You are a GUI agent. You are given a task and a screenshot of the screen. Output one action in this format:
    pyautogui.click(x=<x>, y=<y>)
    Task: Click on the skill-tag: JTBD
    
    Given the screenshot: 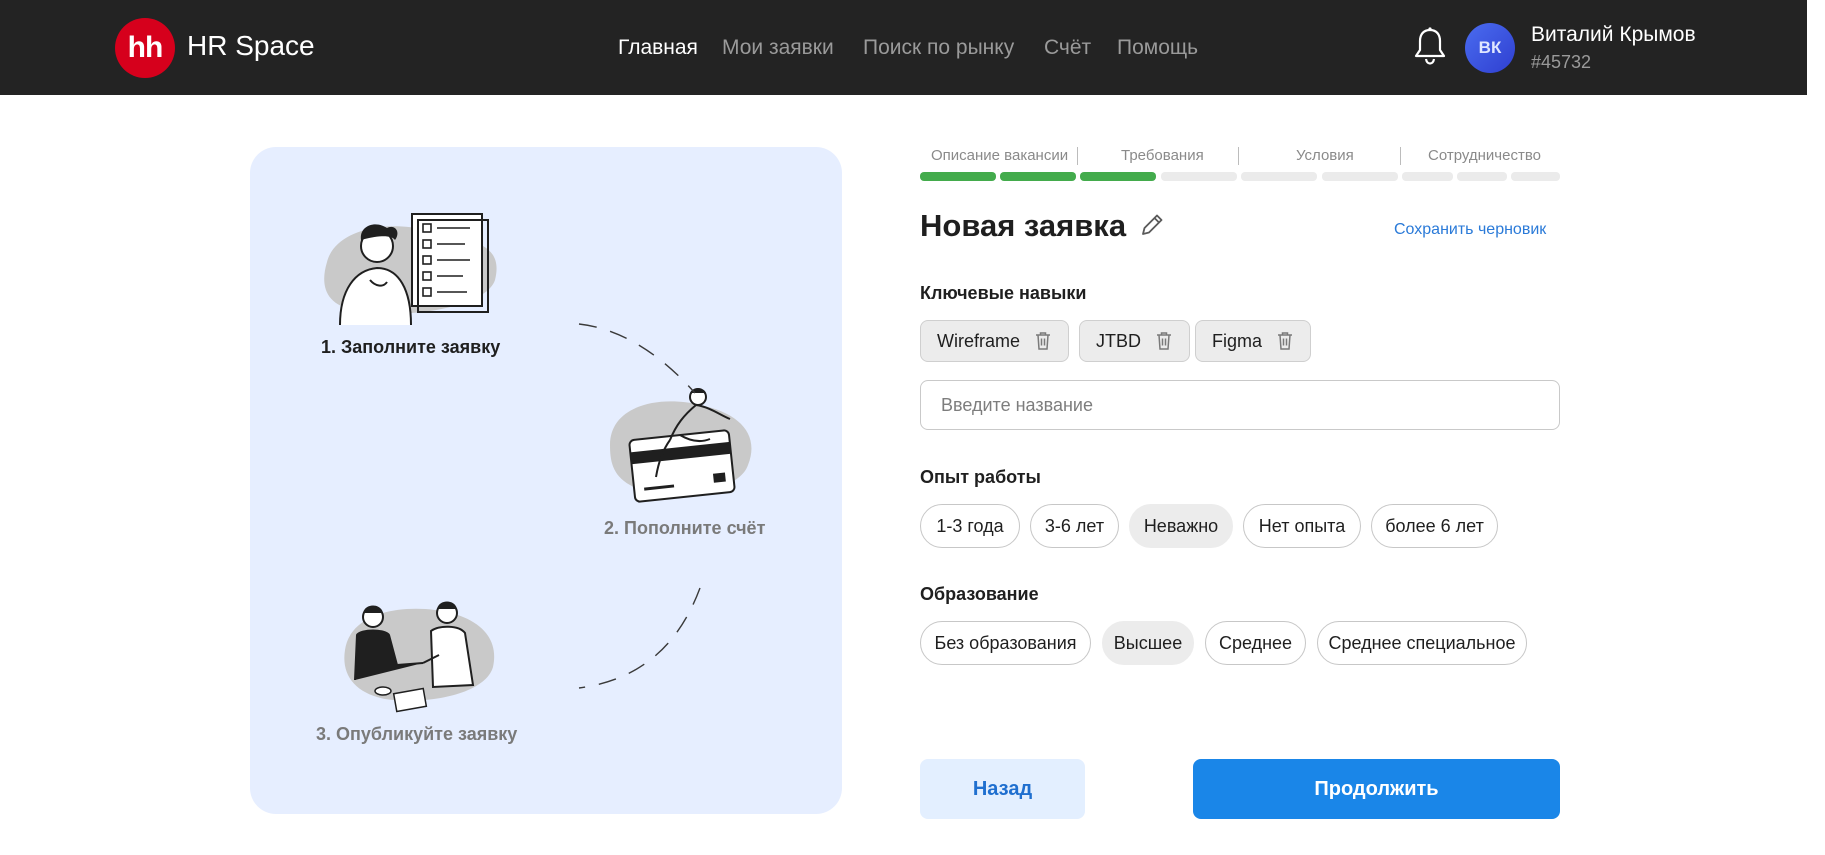 What is the action you would take?
    pyautogui.click(x=1134, y=341)
    